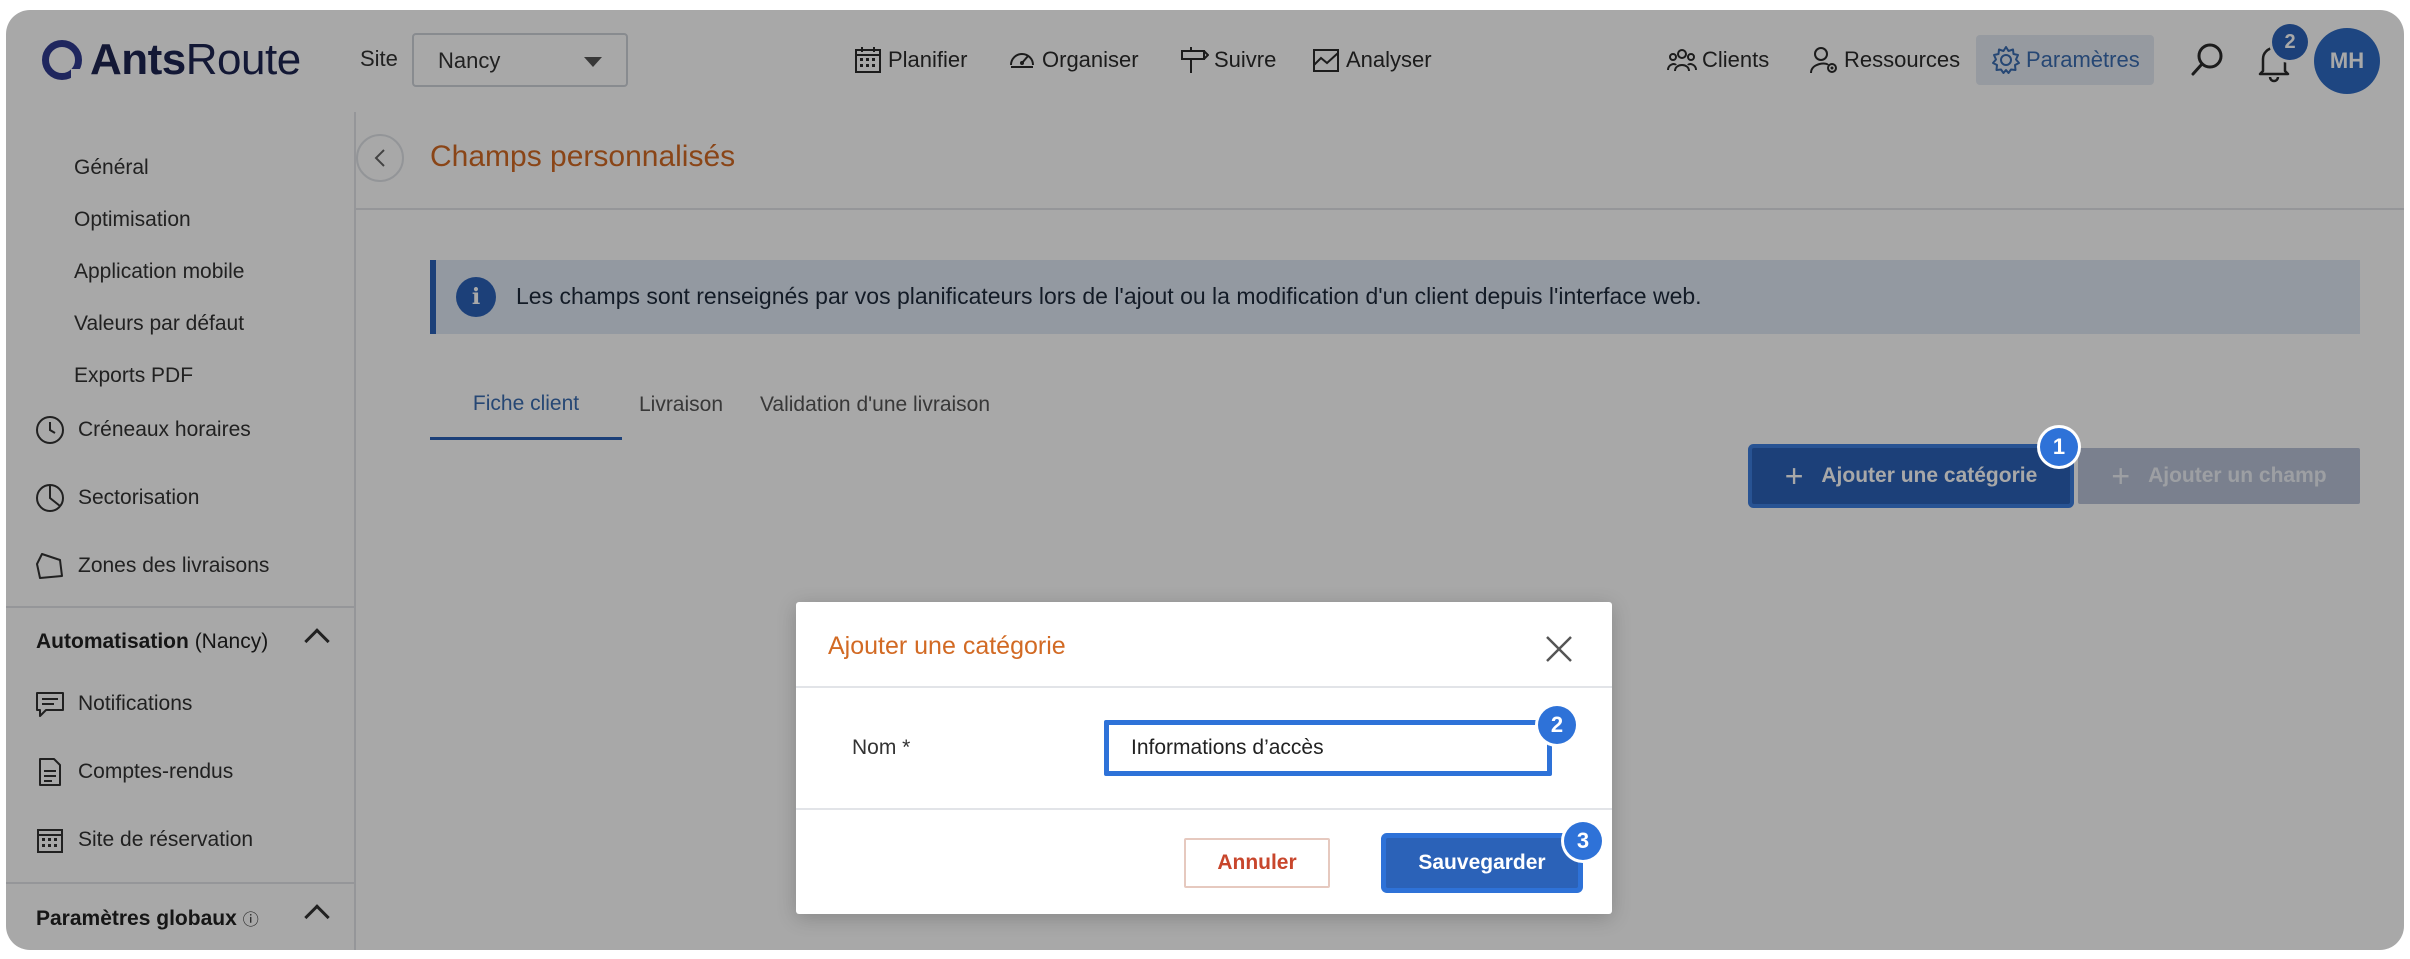 This screenshot has width=2410, height=959. Describe the element at coordinates (1583, 841) in the screenshot. I see `step-badge-3: 3` at that location.